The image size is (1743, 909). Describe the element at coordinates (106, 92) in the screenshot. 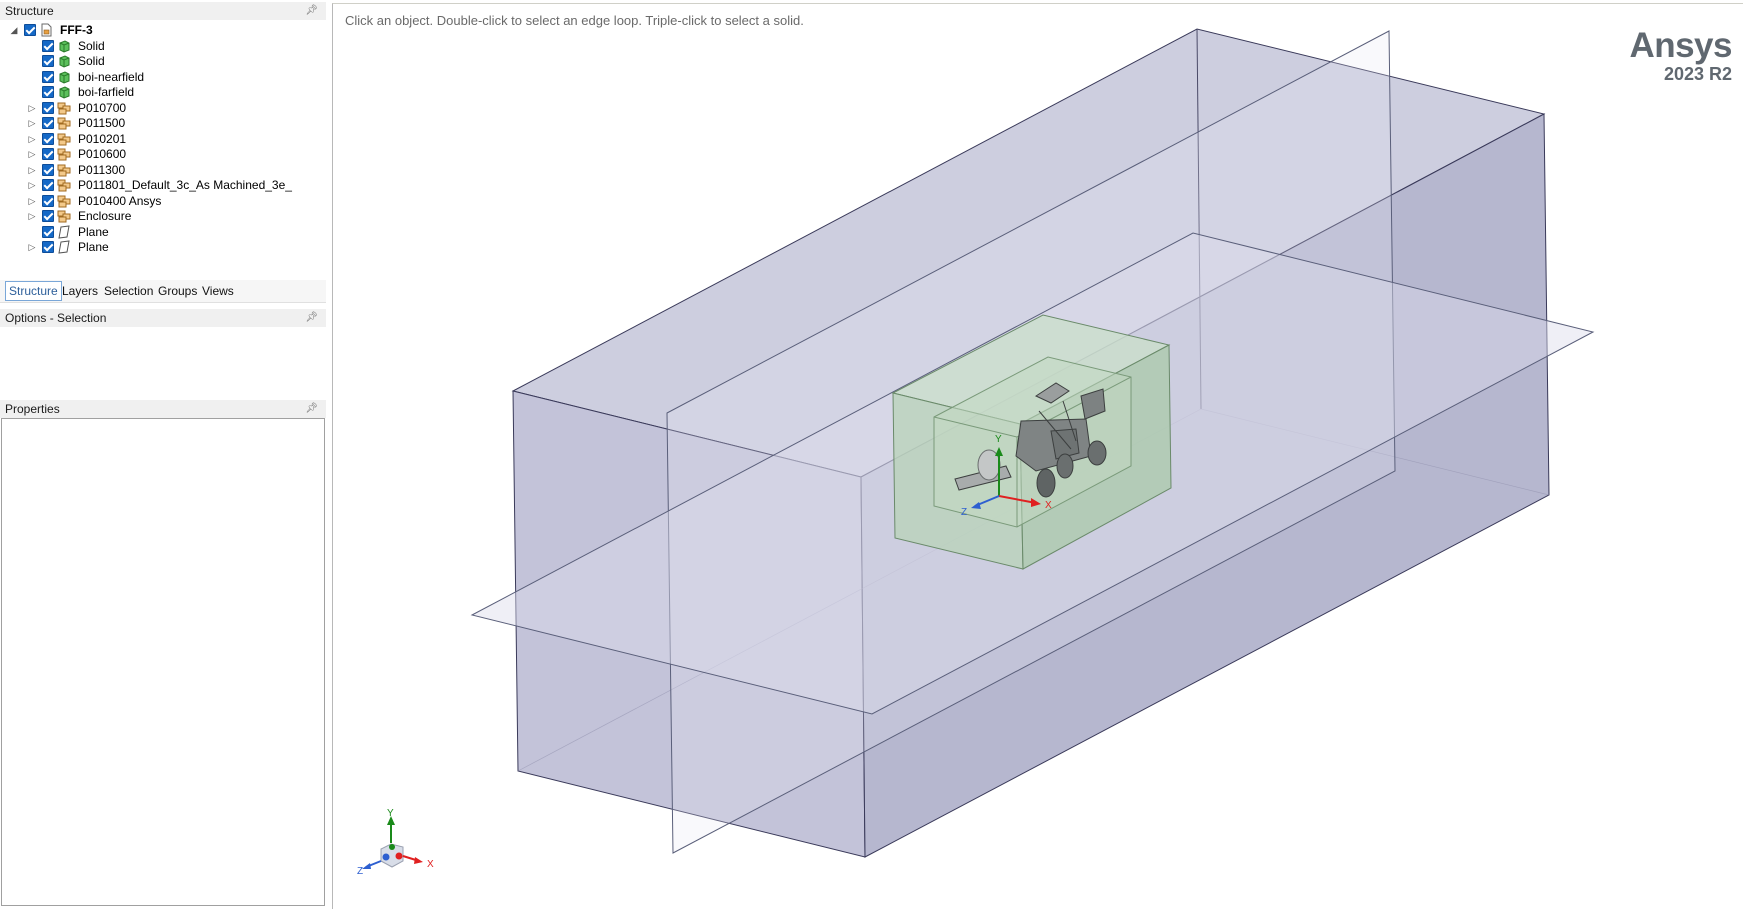

I see `tree-item-label: boi-farfield` at that location.